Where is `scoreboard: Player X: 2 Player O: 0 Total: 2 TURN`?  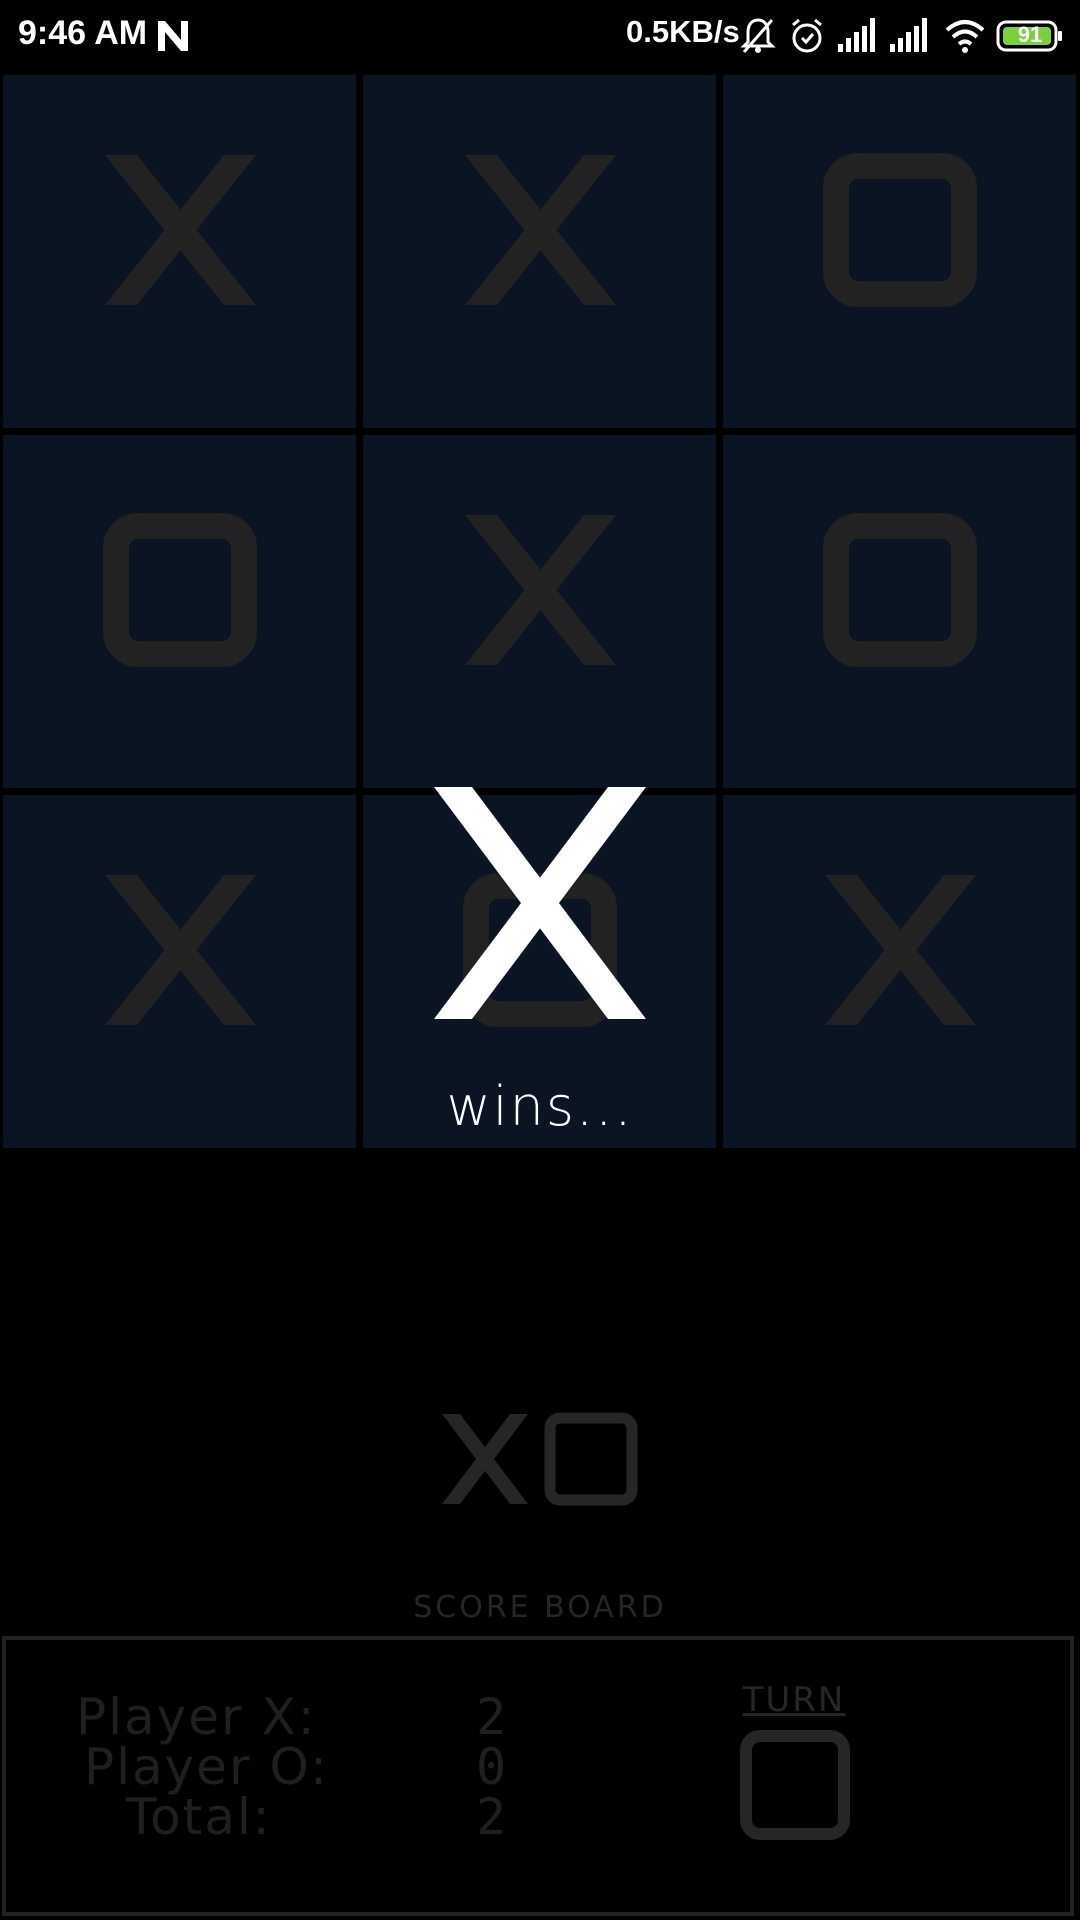
scoreboard: Player X: 2 Player O: 0 Total: 2 TURN is located at coordinates (538, 1776).